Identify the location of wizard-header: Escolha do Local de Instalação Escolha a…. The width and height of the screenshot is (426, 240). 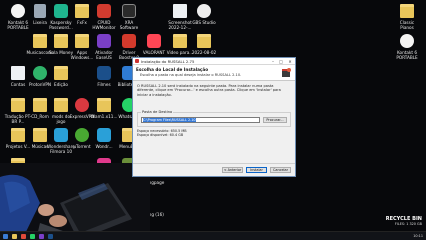
(214, 73).